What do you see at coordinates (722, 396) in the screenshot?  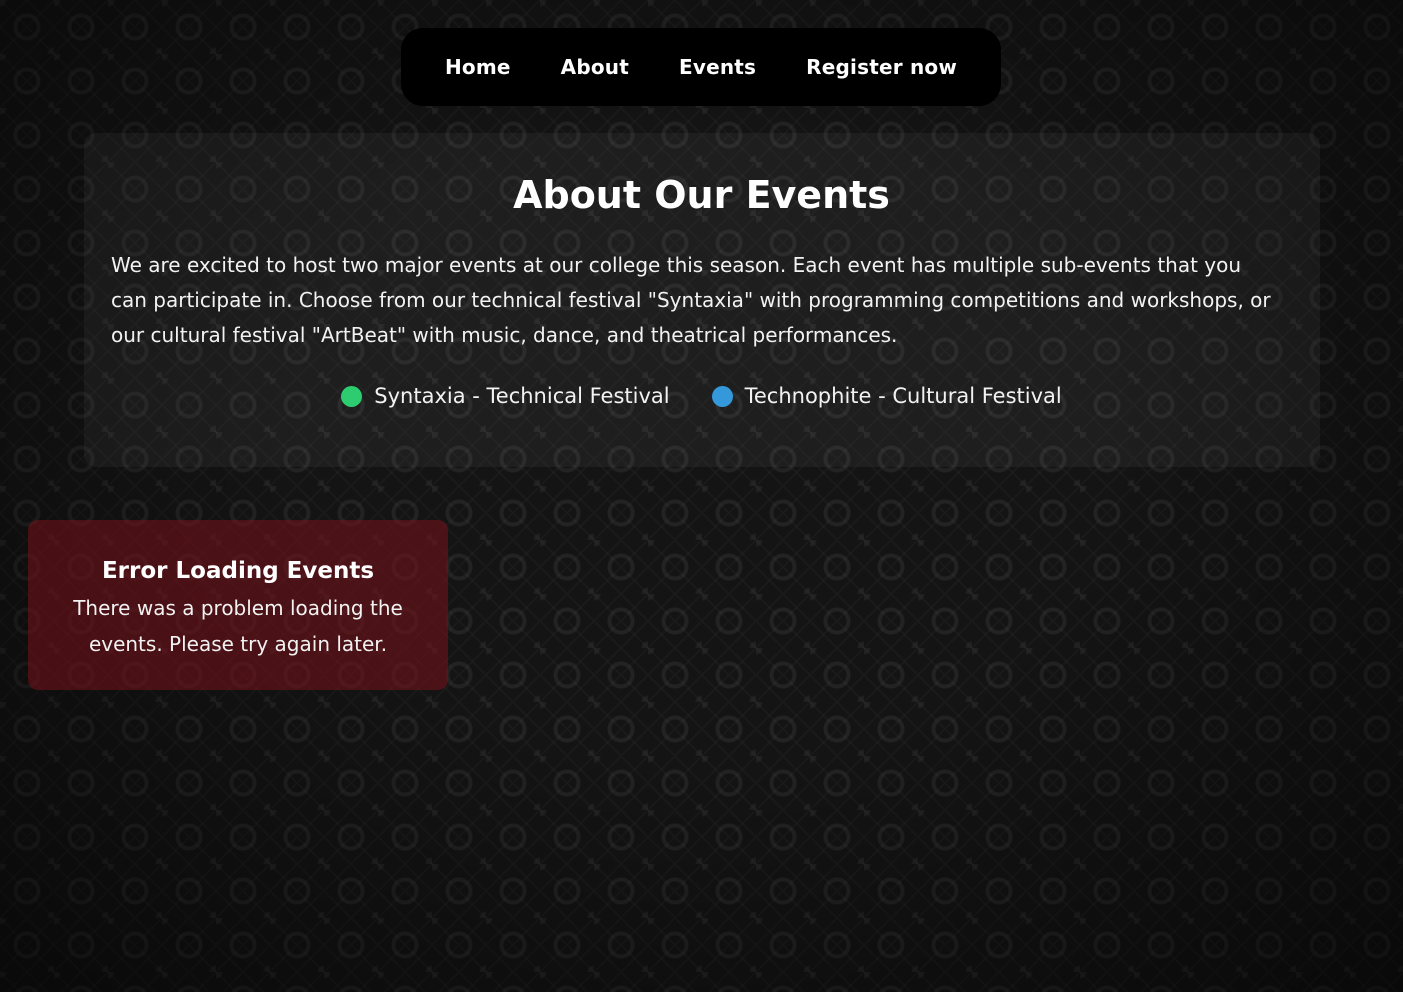 I see `blue-dot-icon` at bounding box center [722, 396].